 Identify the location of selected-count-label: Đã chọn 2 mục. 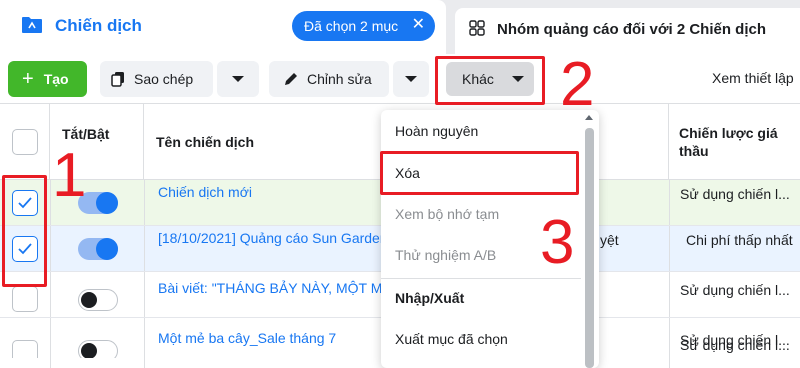
(351, 26).